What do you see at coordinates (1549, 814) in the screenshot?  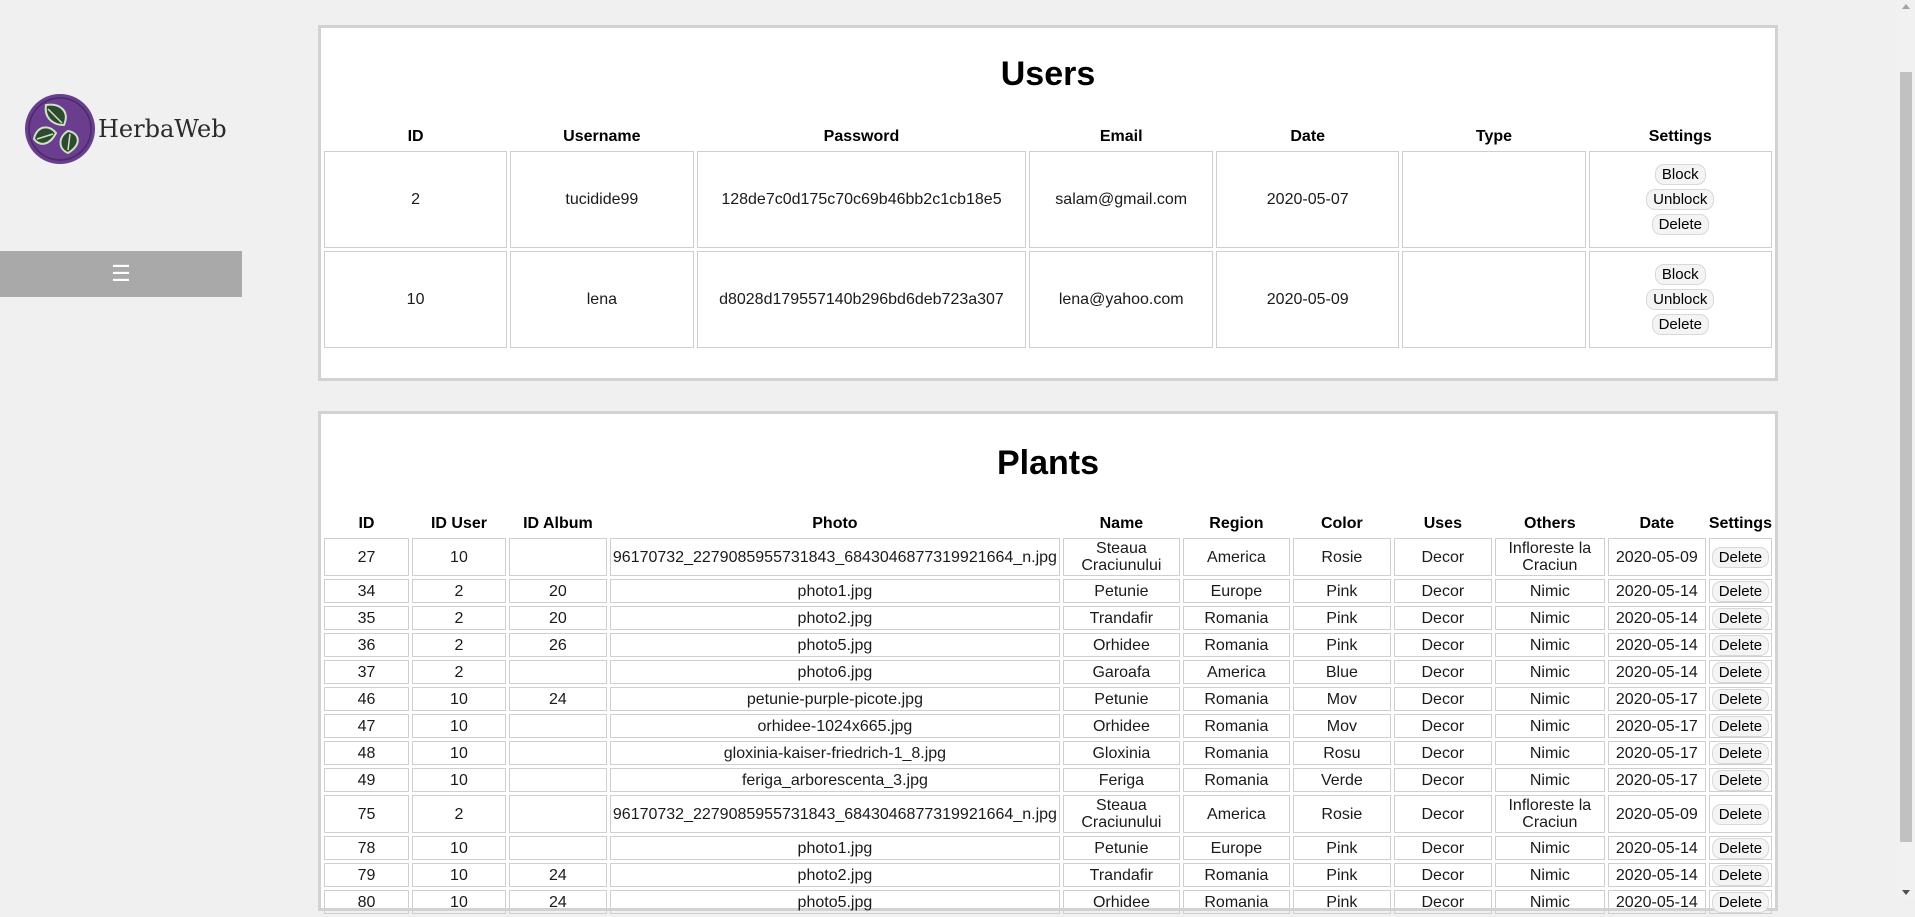 I see `plant-cell-others: Infloreste la Craciun` at bounding box center [1549, 814].